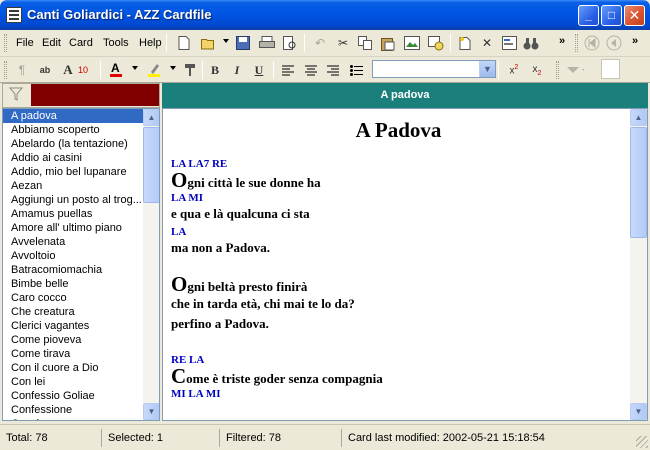  I want to click on resize-grip-icon, so click(642, 442).